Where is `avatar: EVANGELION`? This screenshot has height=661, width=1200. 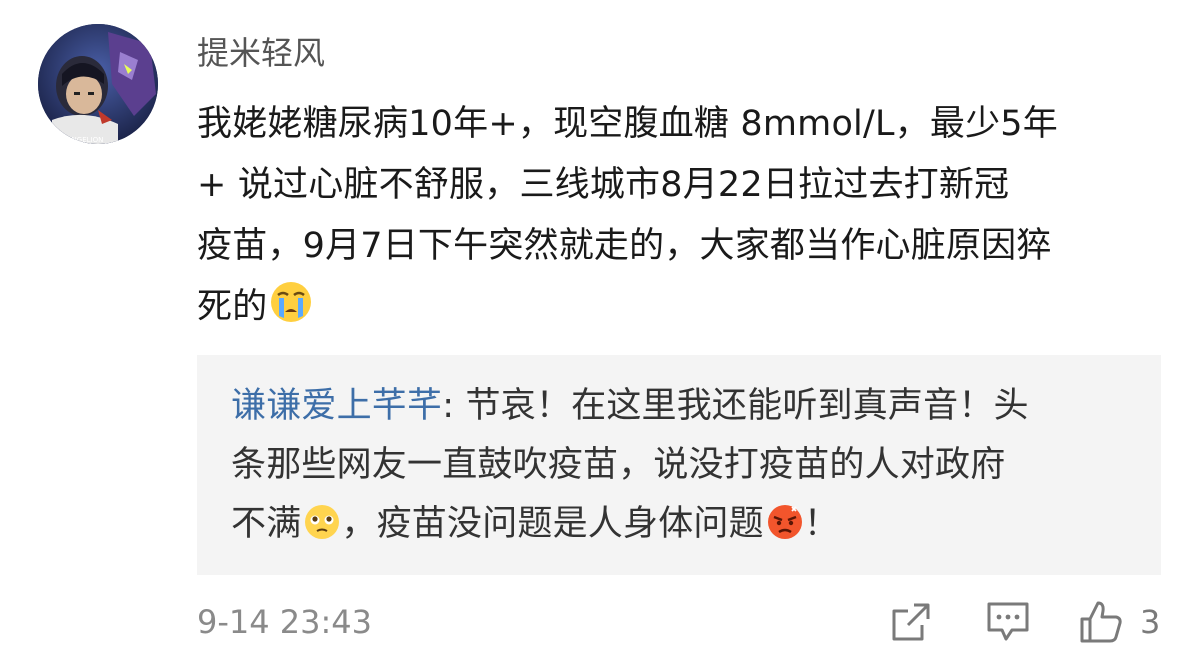
avatar: EVANGELION is located at coordinates (98, 84).